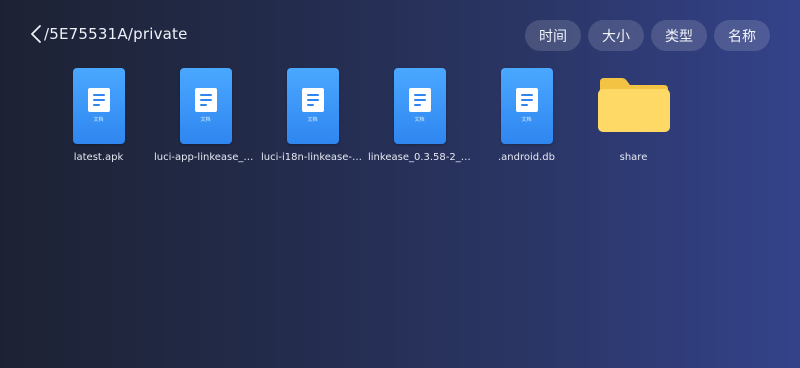 The height and width of the screenshot is (368, 800). Describe the element at coordinates (616, 35) in the screenshot. I see `sort-by-size-button: 大小` at that location.